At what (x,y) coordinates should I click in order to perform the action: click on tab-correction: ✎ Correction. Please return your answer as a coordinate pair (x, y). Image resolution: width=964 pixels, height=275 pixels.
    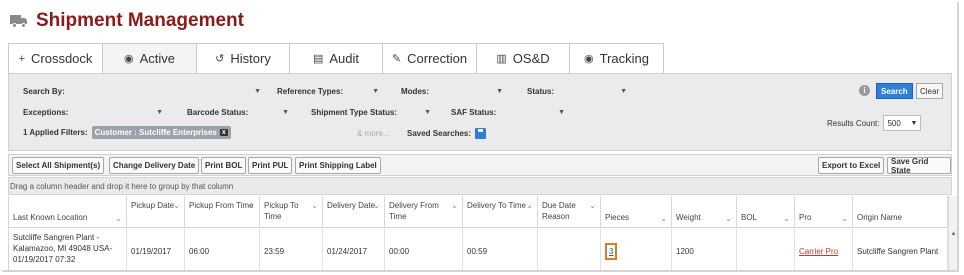
    Looking at the image, I should click on (429, 58).